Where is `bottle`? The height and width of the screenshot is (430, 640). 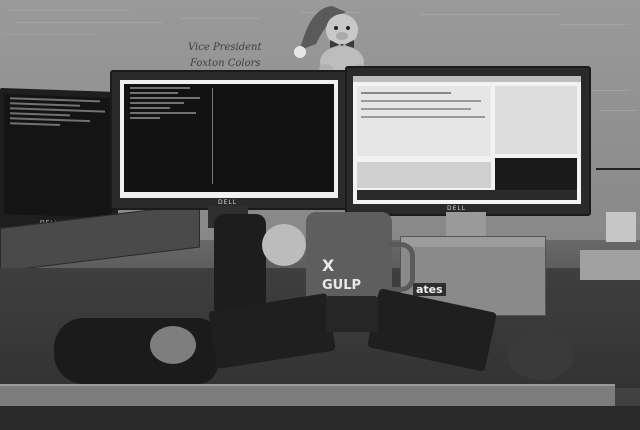 bottle is located at coordinates (240, 263).